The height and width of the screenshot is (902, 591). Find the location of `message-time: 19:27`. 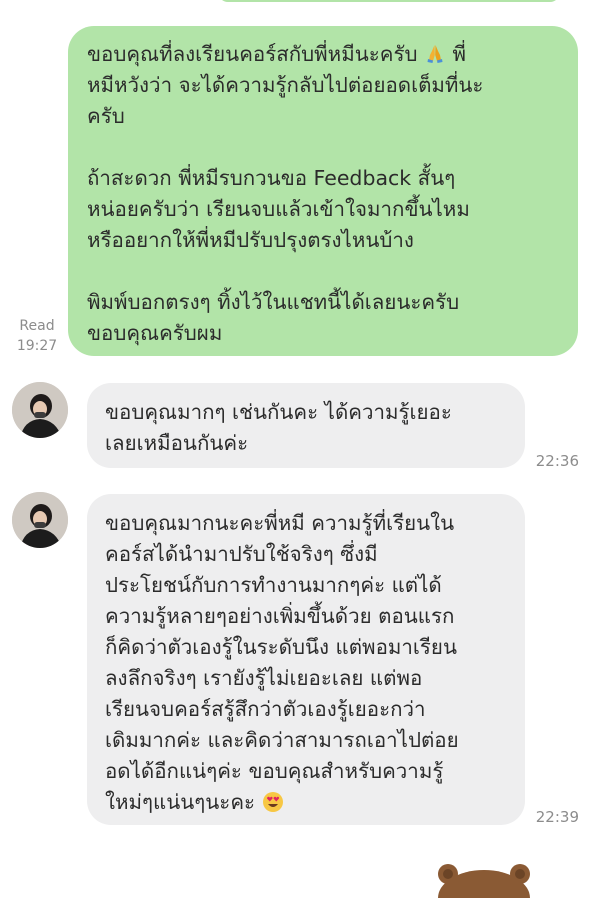

message-time: 19:27 is located at coordinates (37, 346).